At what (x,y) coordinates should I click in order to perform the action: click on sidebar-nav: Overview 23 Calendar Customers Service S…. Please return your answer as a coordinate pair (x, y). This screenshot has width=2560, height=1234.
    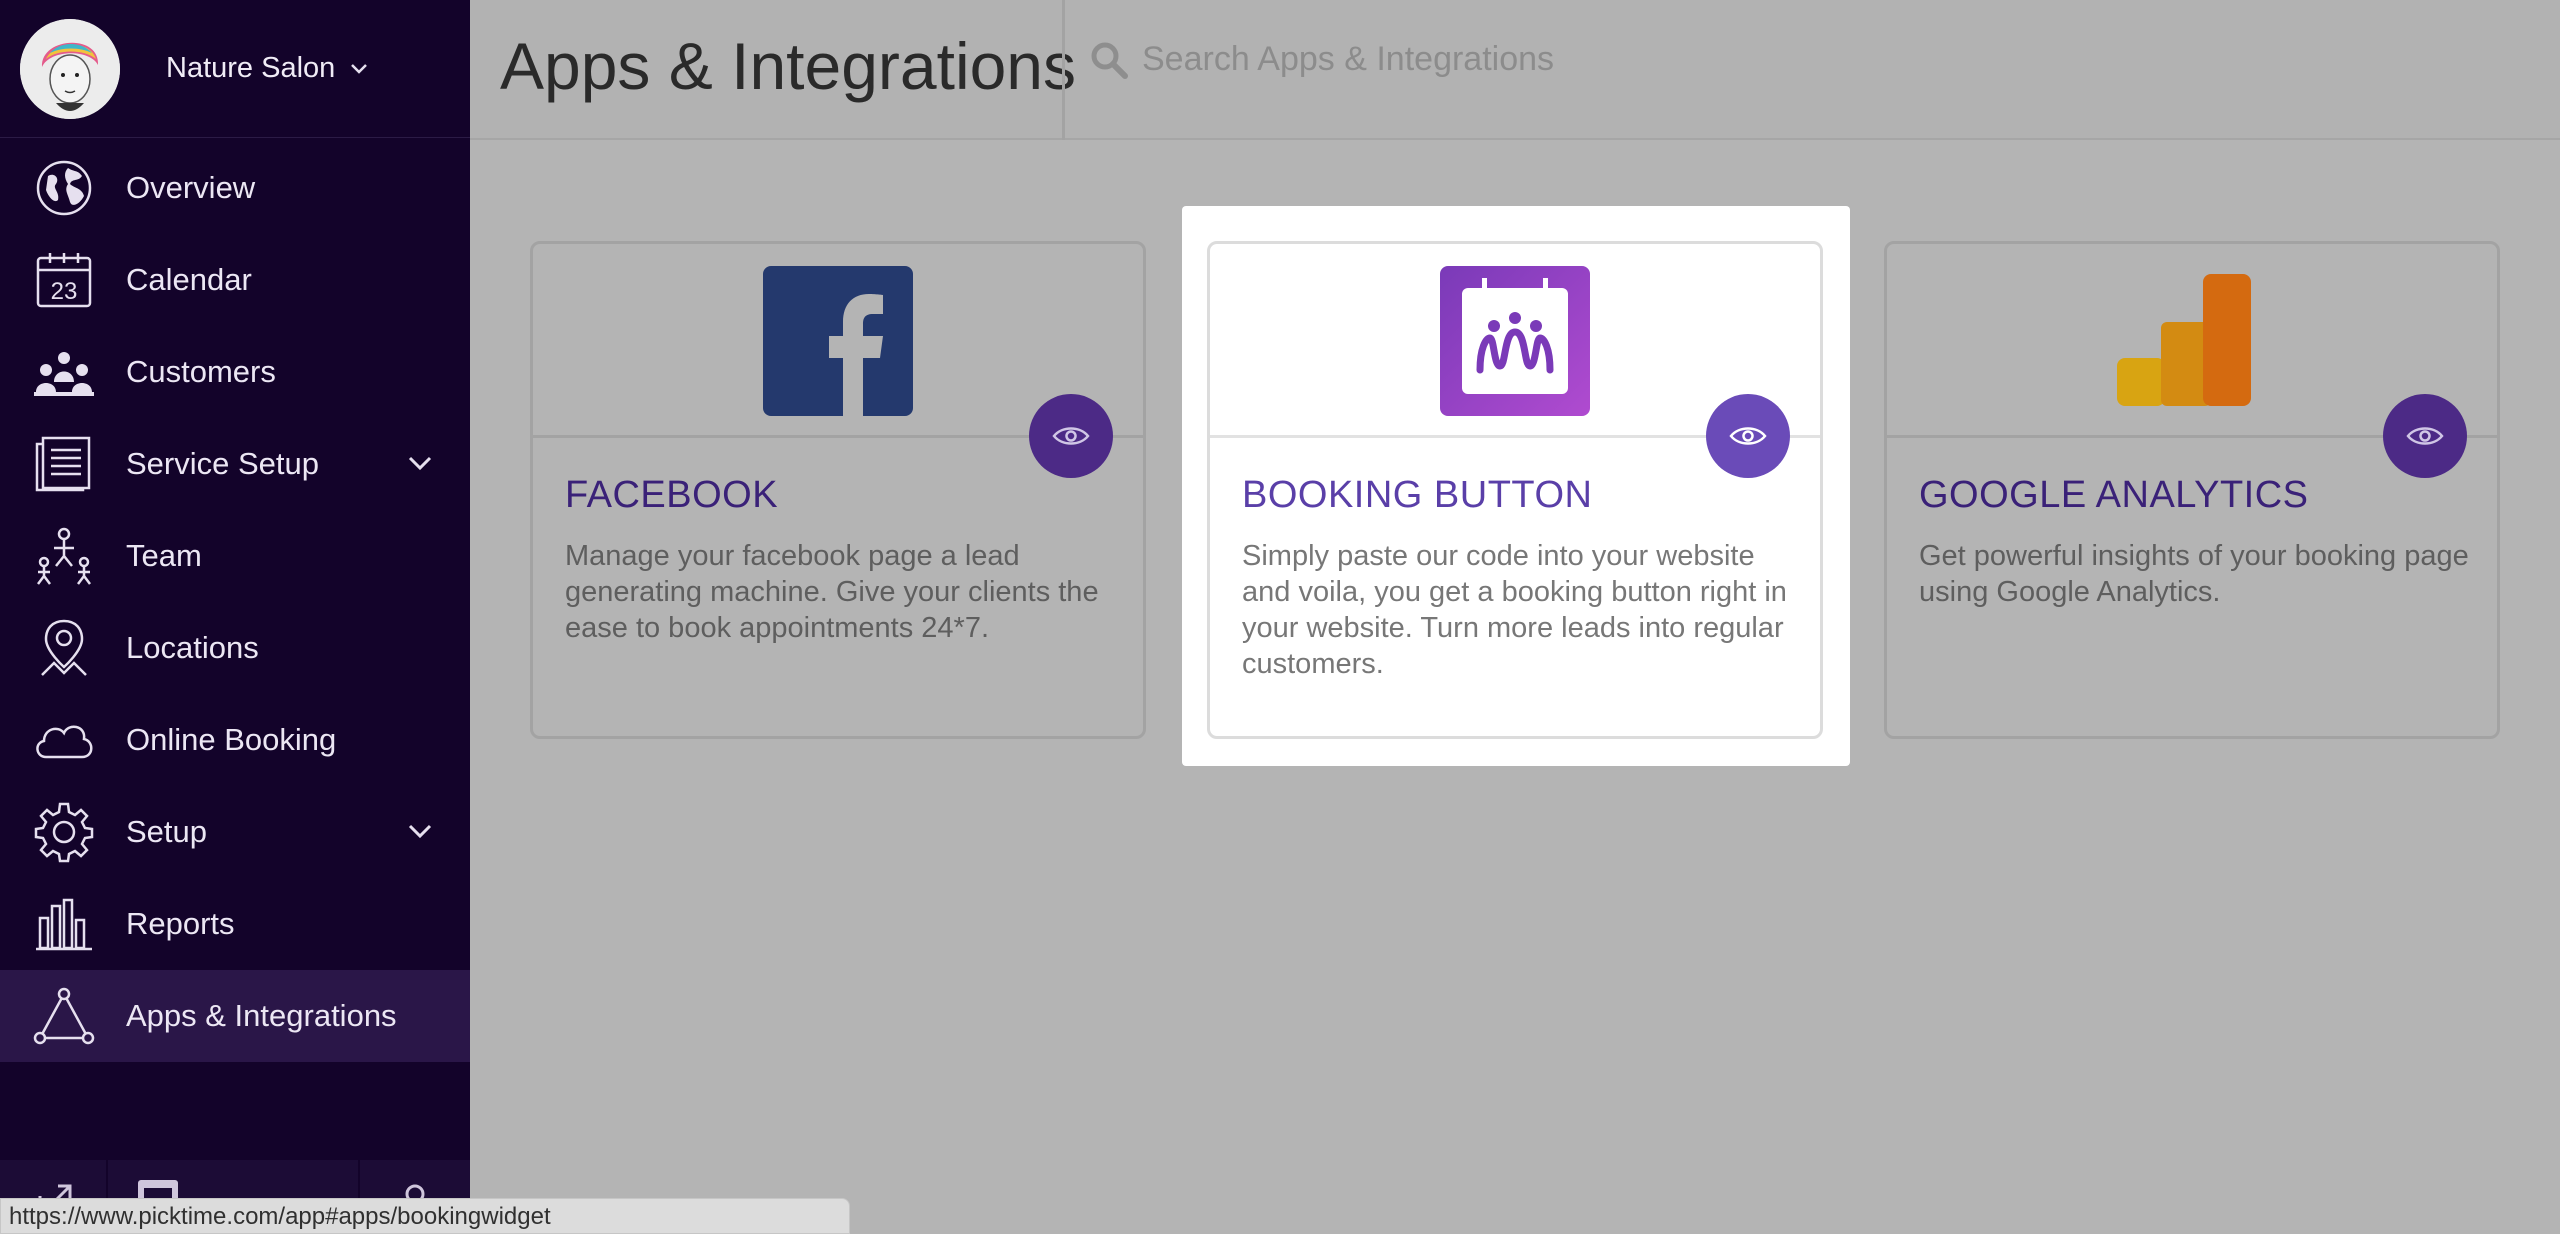
    Looking at the image, I should click on (235, 602).